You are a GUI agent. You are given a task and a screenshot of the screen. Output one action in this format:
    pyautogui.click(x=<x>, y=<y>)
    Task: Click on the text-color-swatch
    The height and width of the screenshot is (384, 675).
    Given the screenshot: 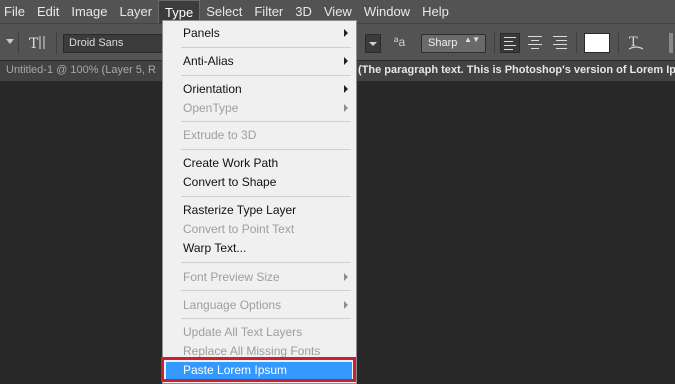 What is the action you would take?
    pyautogui.click(x=597, y=43)
    